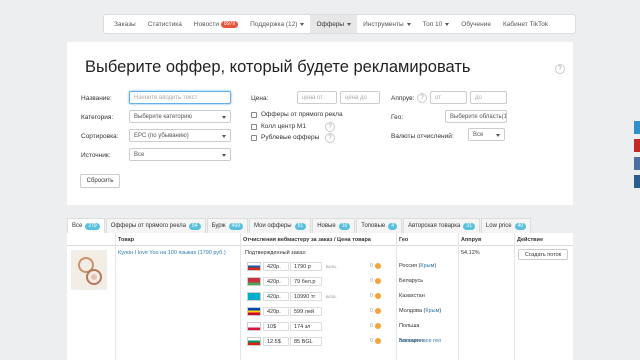 This screenshot has width=640, height=360. I want to click on payout-value: 420р., so click(276, 266).